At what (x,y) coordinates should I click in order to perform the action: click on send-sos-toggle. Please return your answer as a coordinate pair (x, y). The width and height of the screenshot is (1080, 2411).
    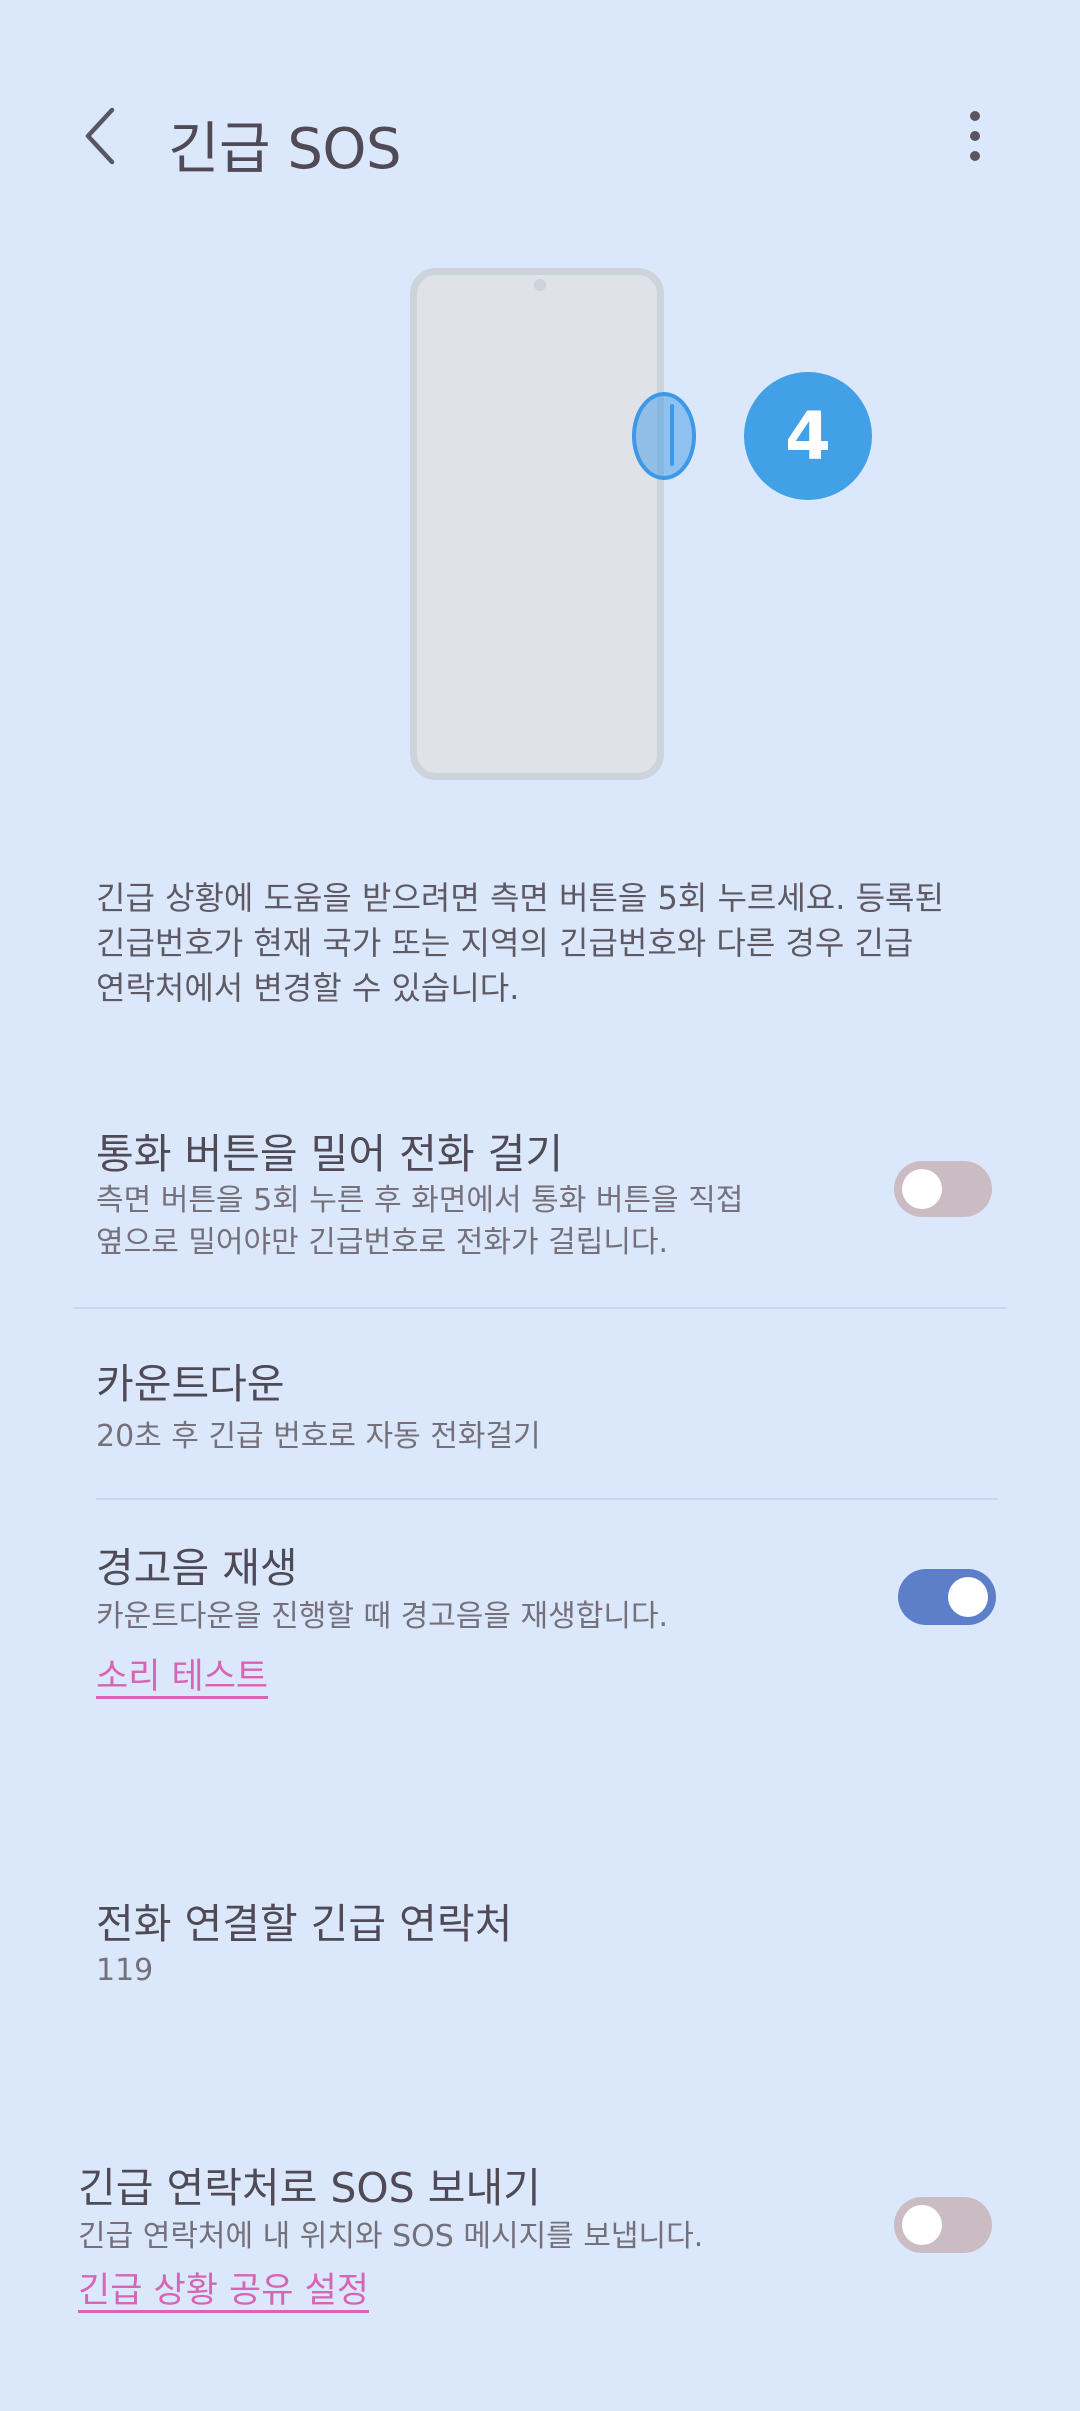
    Looking at the image, I should click on (943, 2225).